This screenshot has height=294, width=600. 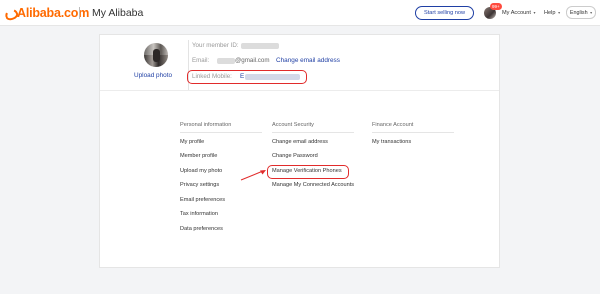 I want to click on personal-information-heading: Personal information, so click(x=206, y=125).